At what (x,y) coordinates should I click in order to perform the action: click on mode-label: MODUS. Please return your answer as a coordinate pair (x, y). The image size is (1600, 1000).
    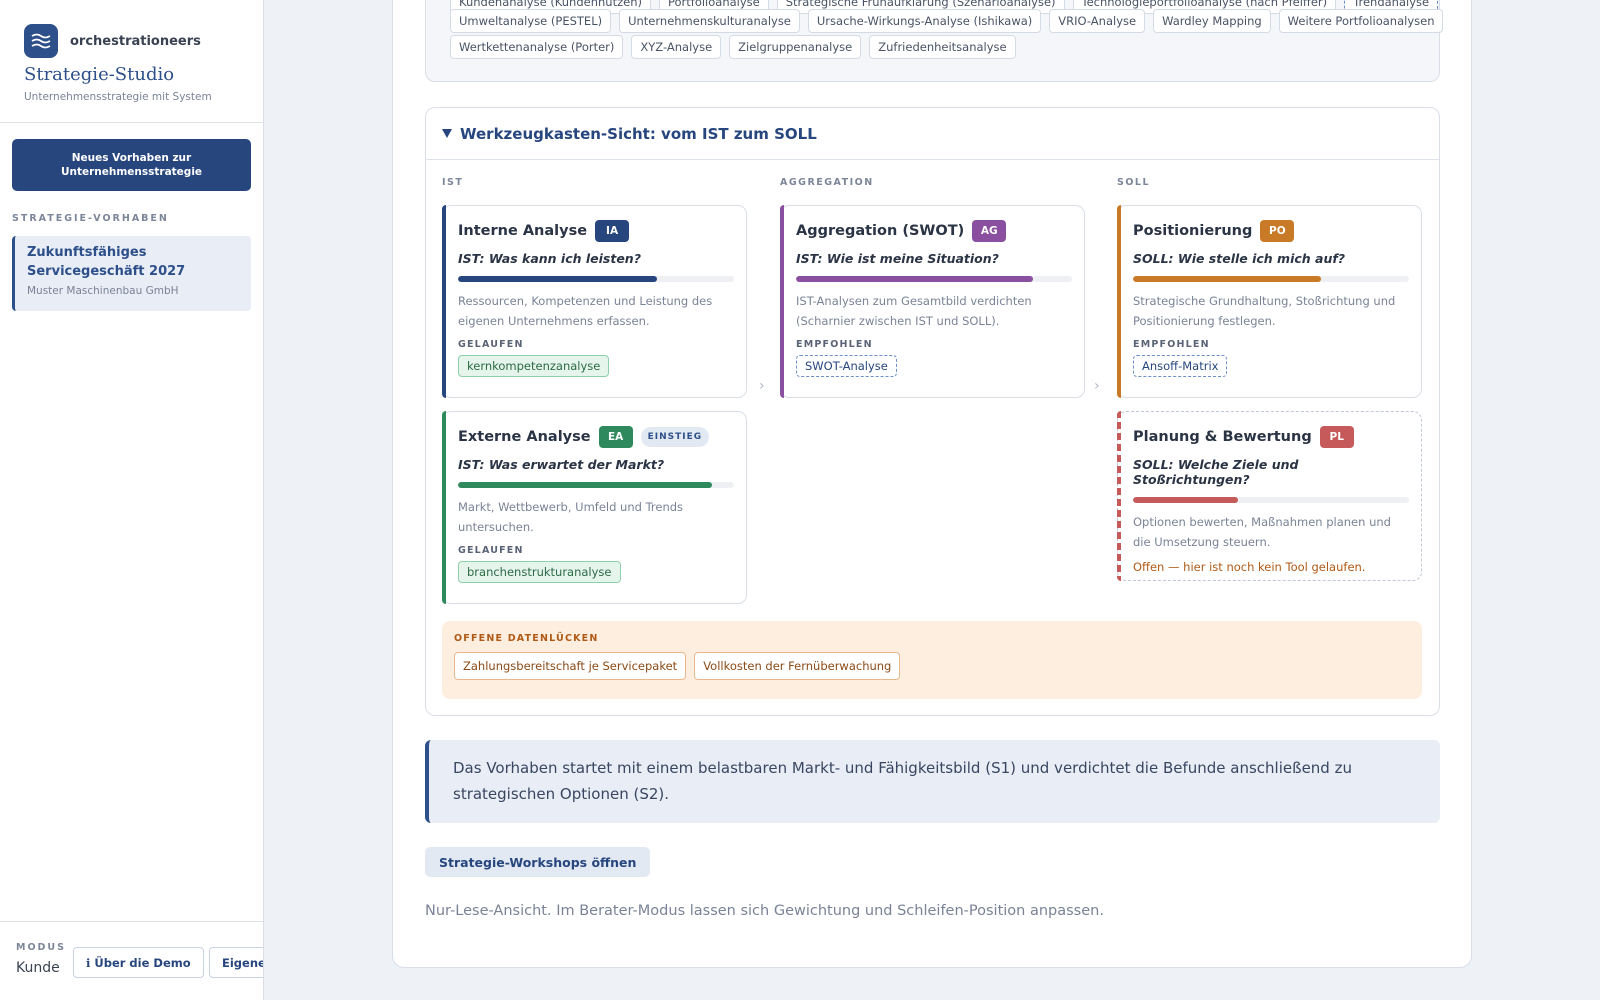
    Looking at the image, I should click on (41, 947).